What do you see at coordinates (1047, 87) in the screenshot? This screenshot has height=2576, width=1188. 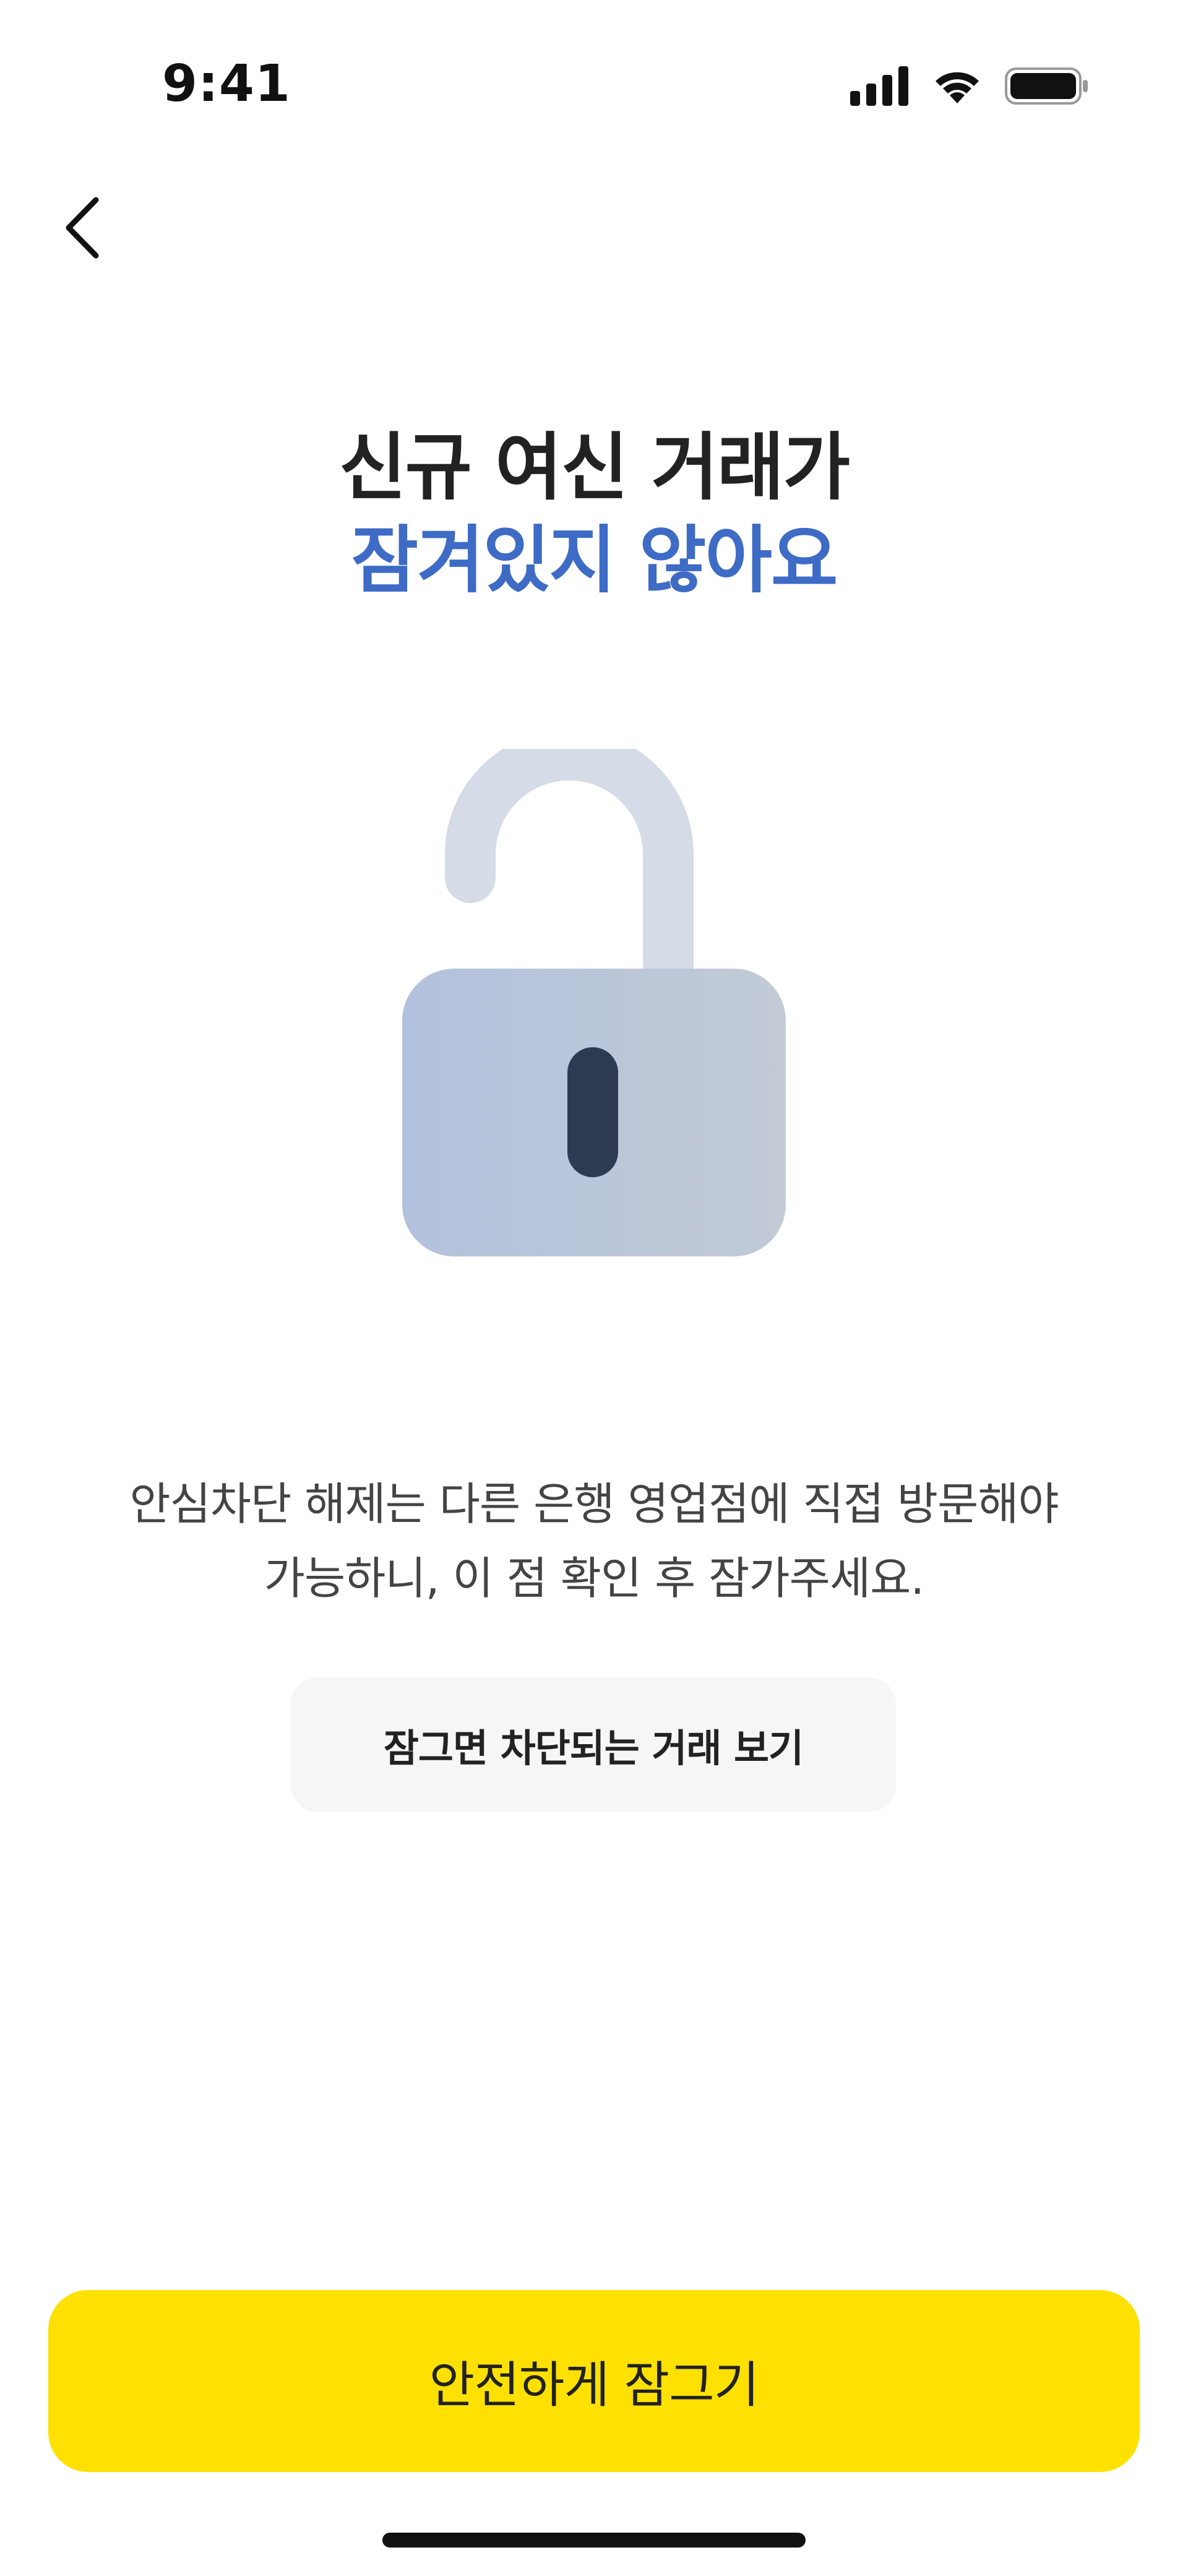 I see `battery-icon` at bounding box center [1047, 87].